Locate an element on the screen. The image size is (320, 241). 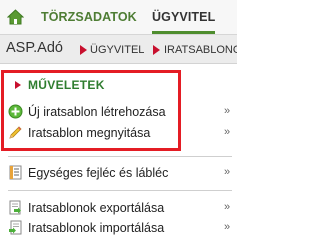
menu-item-label: Iratsablonok exportálása is located at coordinates (96, 208).